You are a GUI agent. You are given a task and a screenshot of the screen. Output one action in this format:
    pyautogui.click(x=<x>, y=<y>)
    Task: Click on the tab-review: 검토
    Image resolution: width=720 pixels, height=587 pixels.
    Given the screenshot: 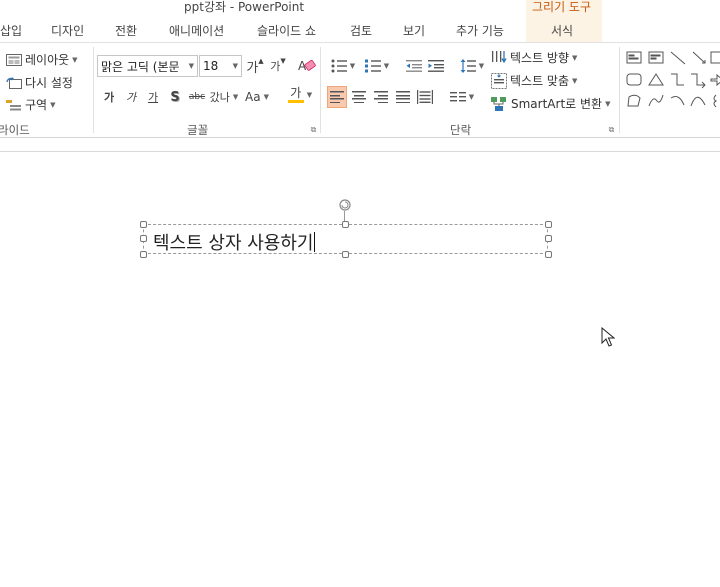 What is the action you would take?
    pyautogui.click(x=361, y=30)
    